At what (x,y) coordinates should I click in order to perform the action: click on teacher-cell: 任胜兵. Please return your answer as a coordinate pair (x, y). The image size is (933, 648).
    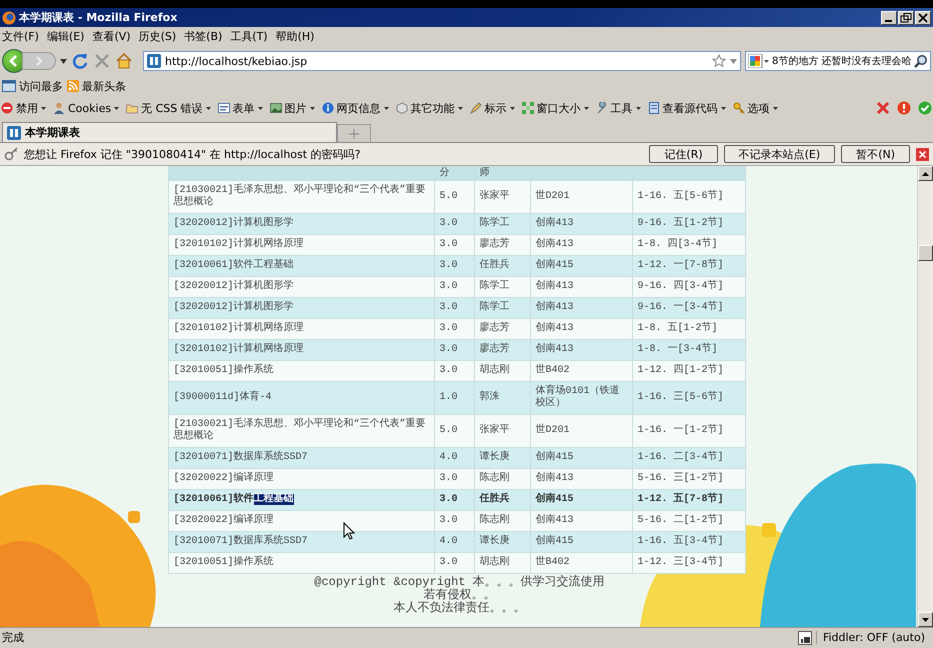
    Looking at the image, I should click on (502, 266).